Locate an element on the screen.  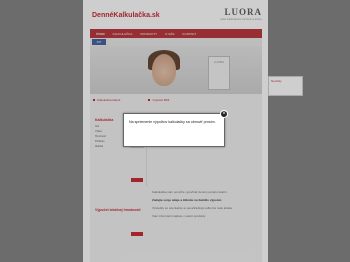
close-icon: × is located at coordinates (224, 114).